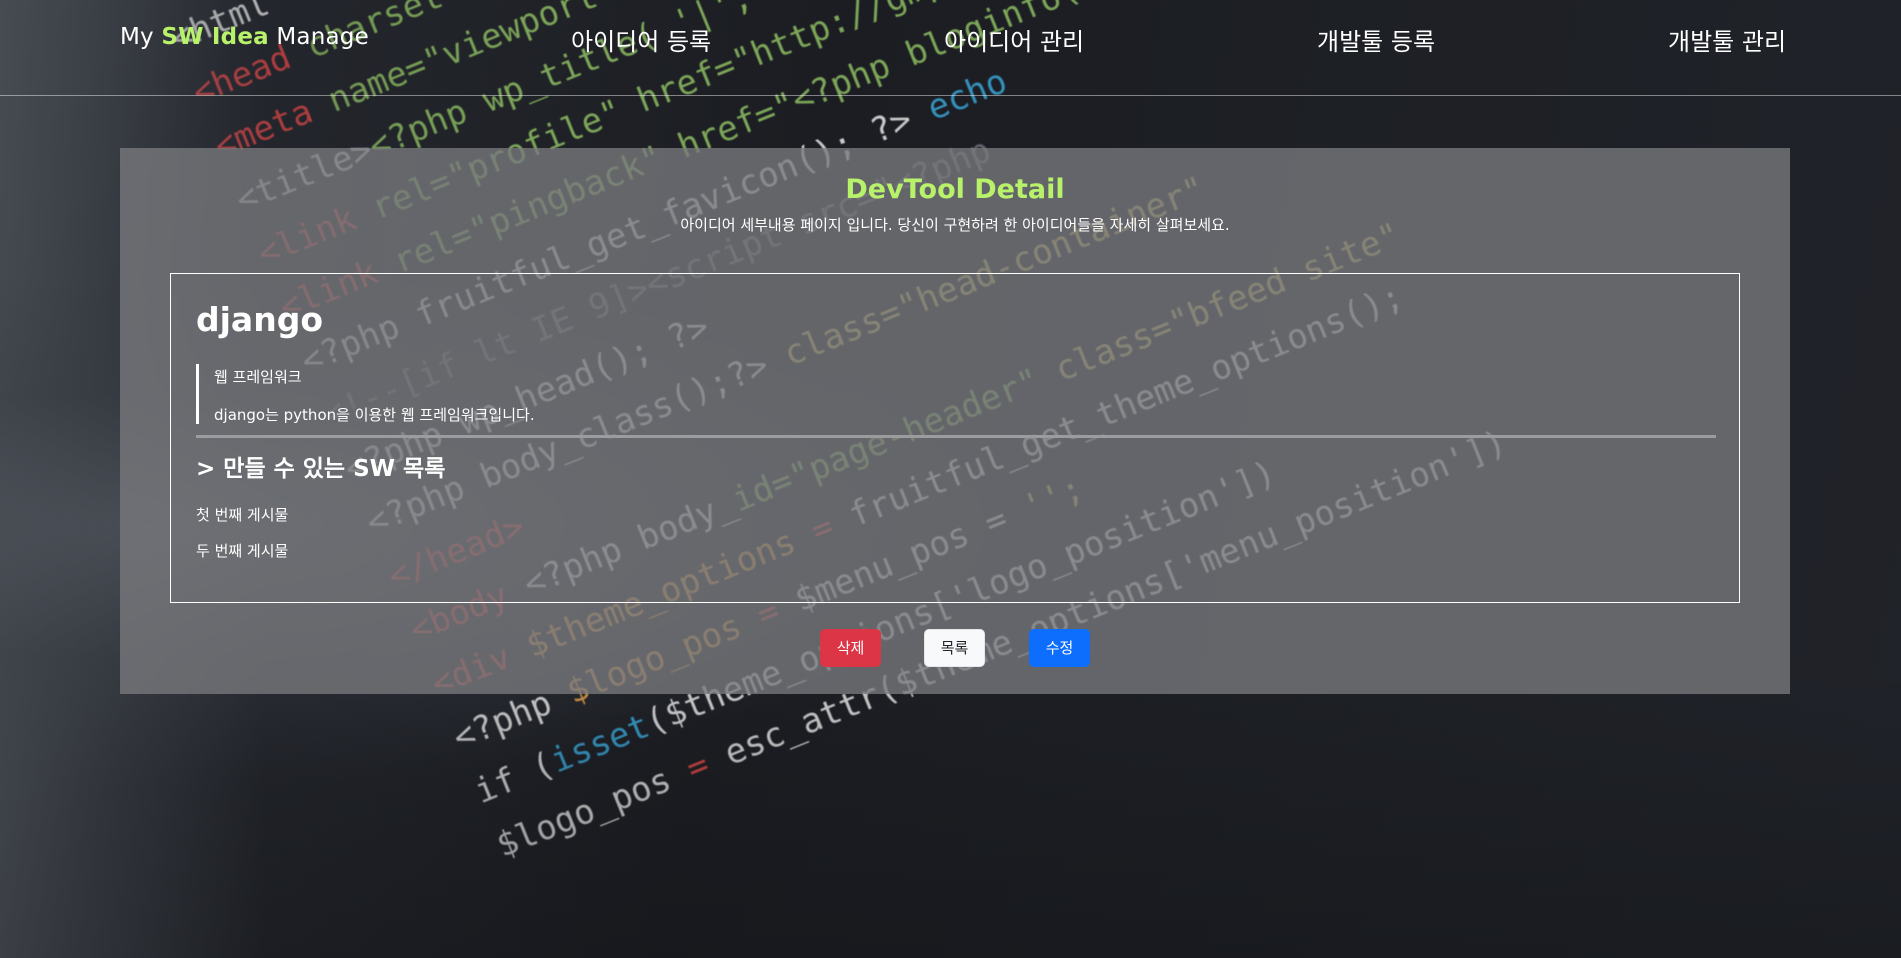 The height and width of the screenshot is (958, 1901). I want to click on sw-list-item: 두 번째 게시물, so click(242, 558).